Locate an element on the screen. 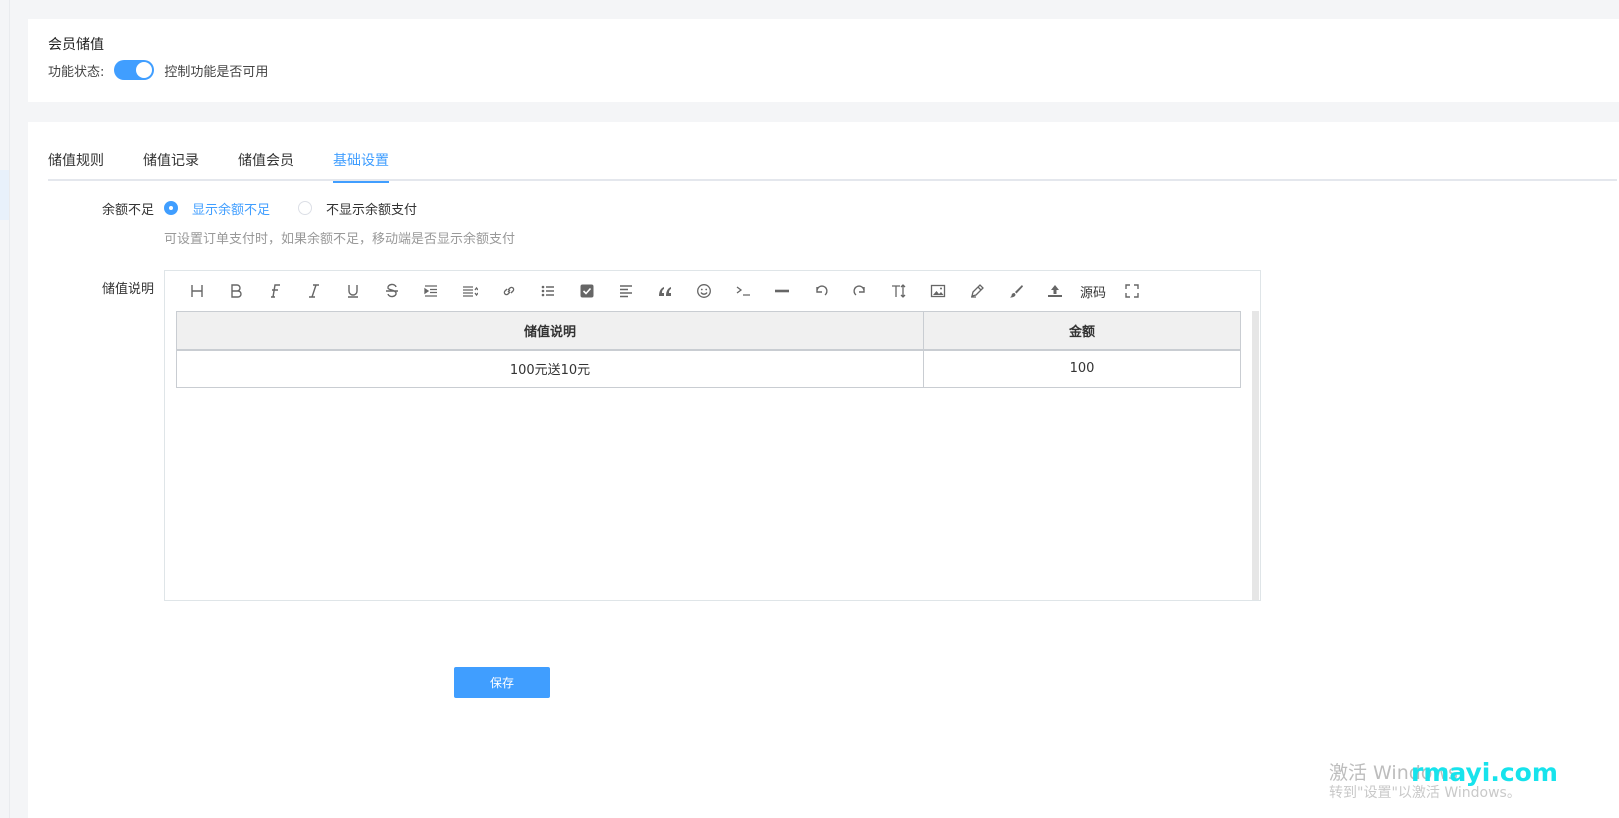 The image size is (1619, 818). tab-basic-settings: 基础设置 is located at coordinates (361, 166).